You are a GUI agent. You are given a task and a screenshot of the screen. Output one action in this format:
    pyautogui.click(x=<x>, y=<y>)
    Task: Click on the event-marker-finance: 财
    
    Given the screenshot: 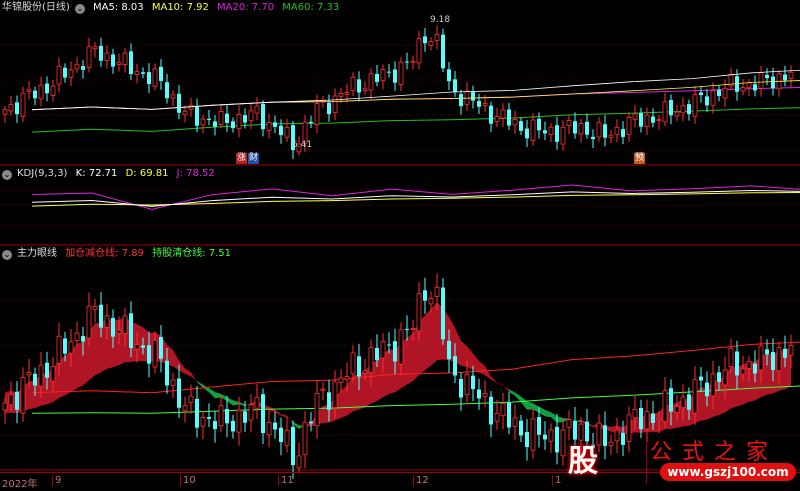 What is the action you would take?
    pyautogui.click(x=253, y=158)
    